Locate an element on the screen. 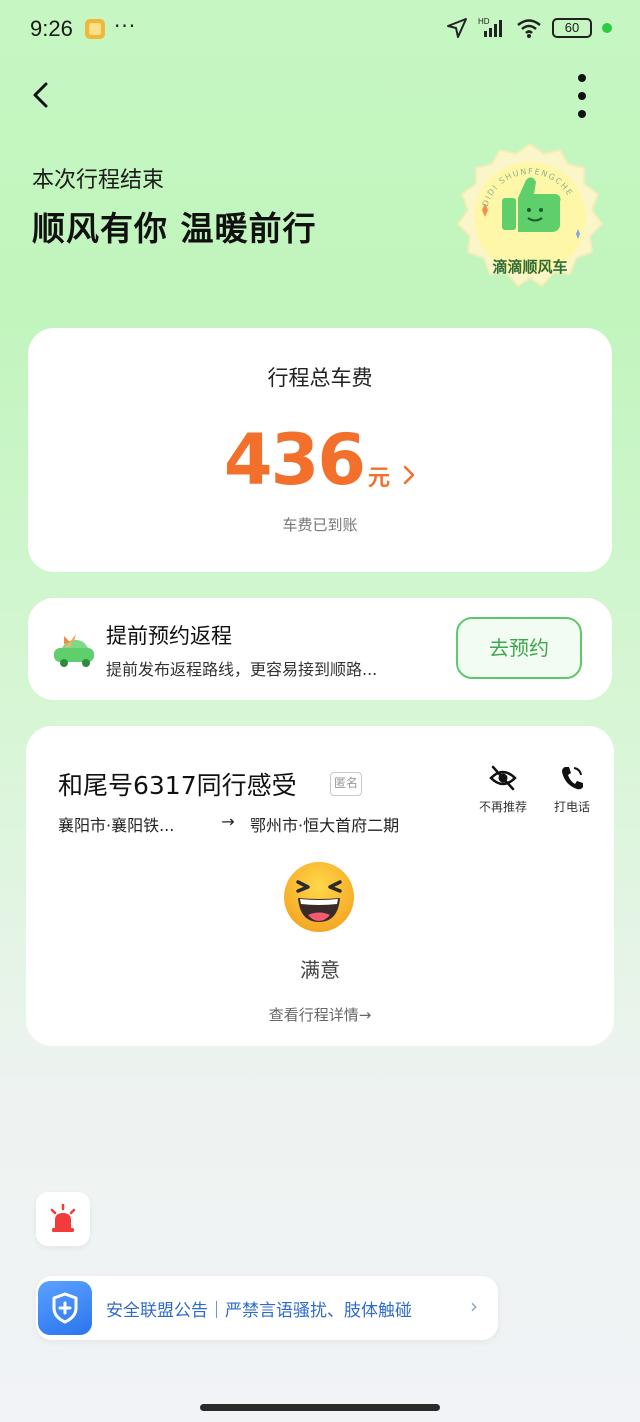 The image size is (640, 1422). privacy-indicator-dot is located at coordinates (607, 28).